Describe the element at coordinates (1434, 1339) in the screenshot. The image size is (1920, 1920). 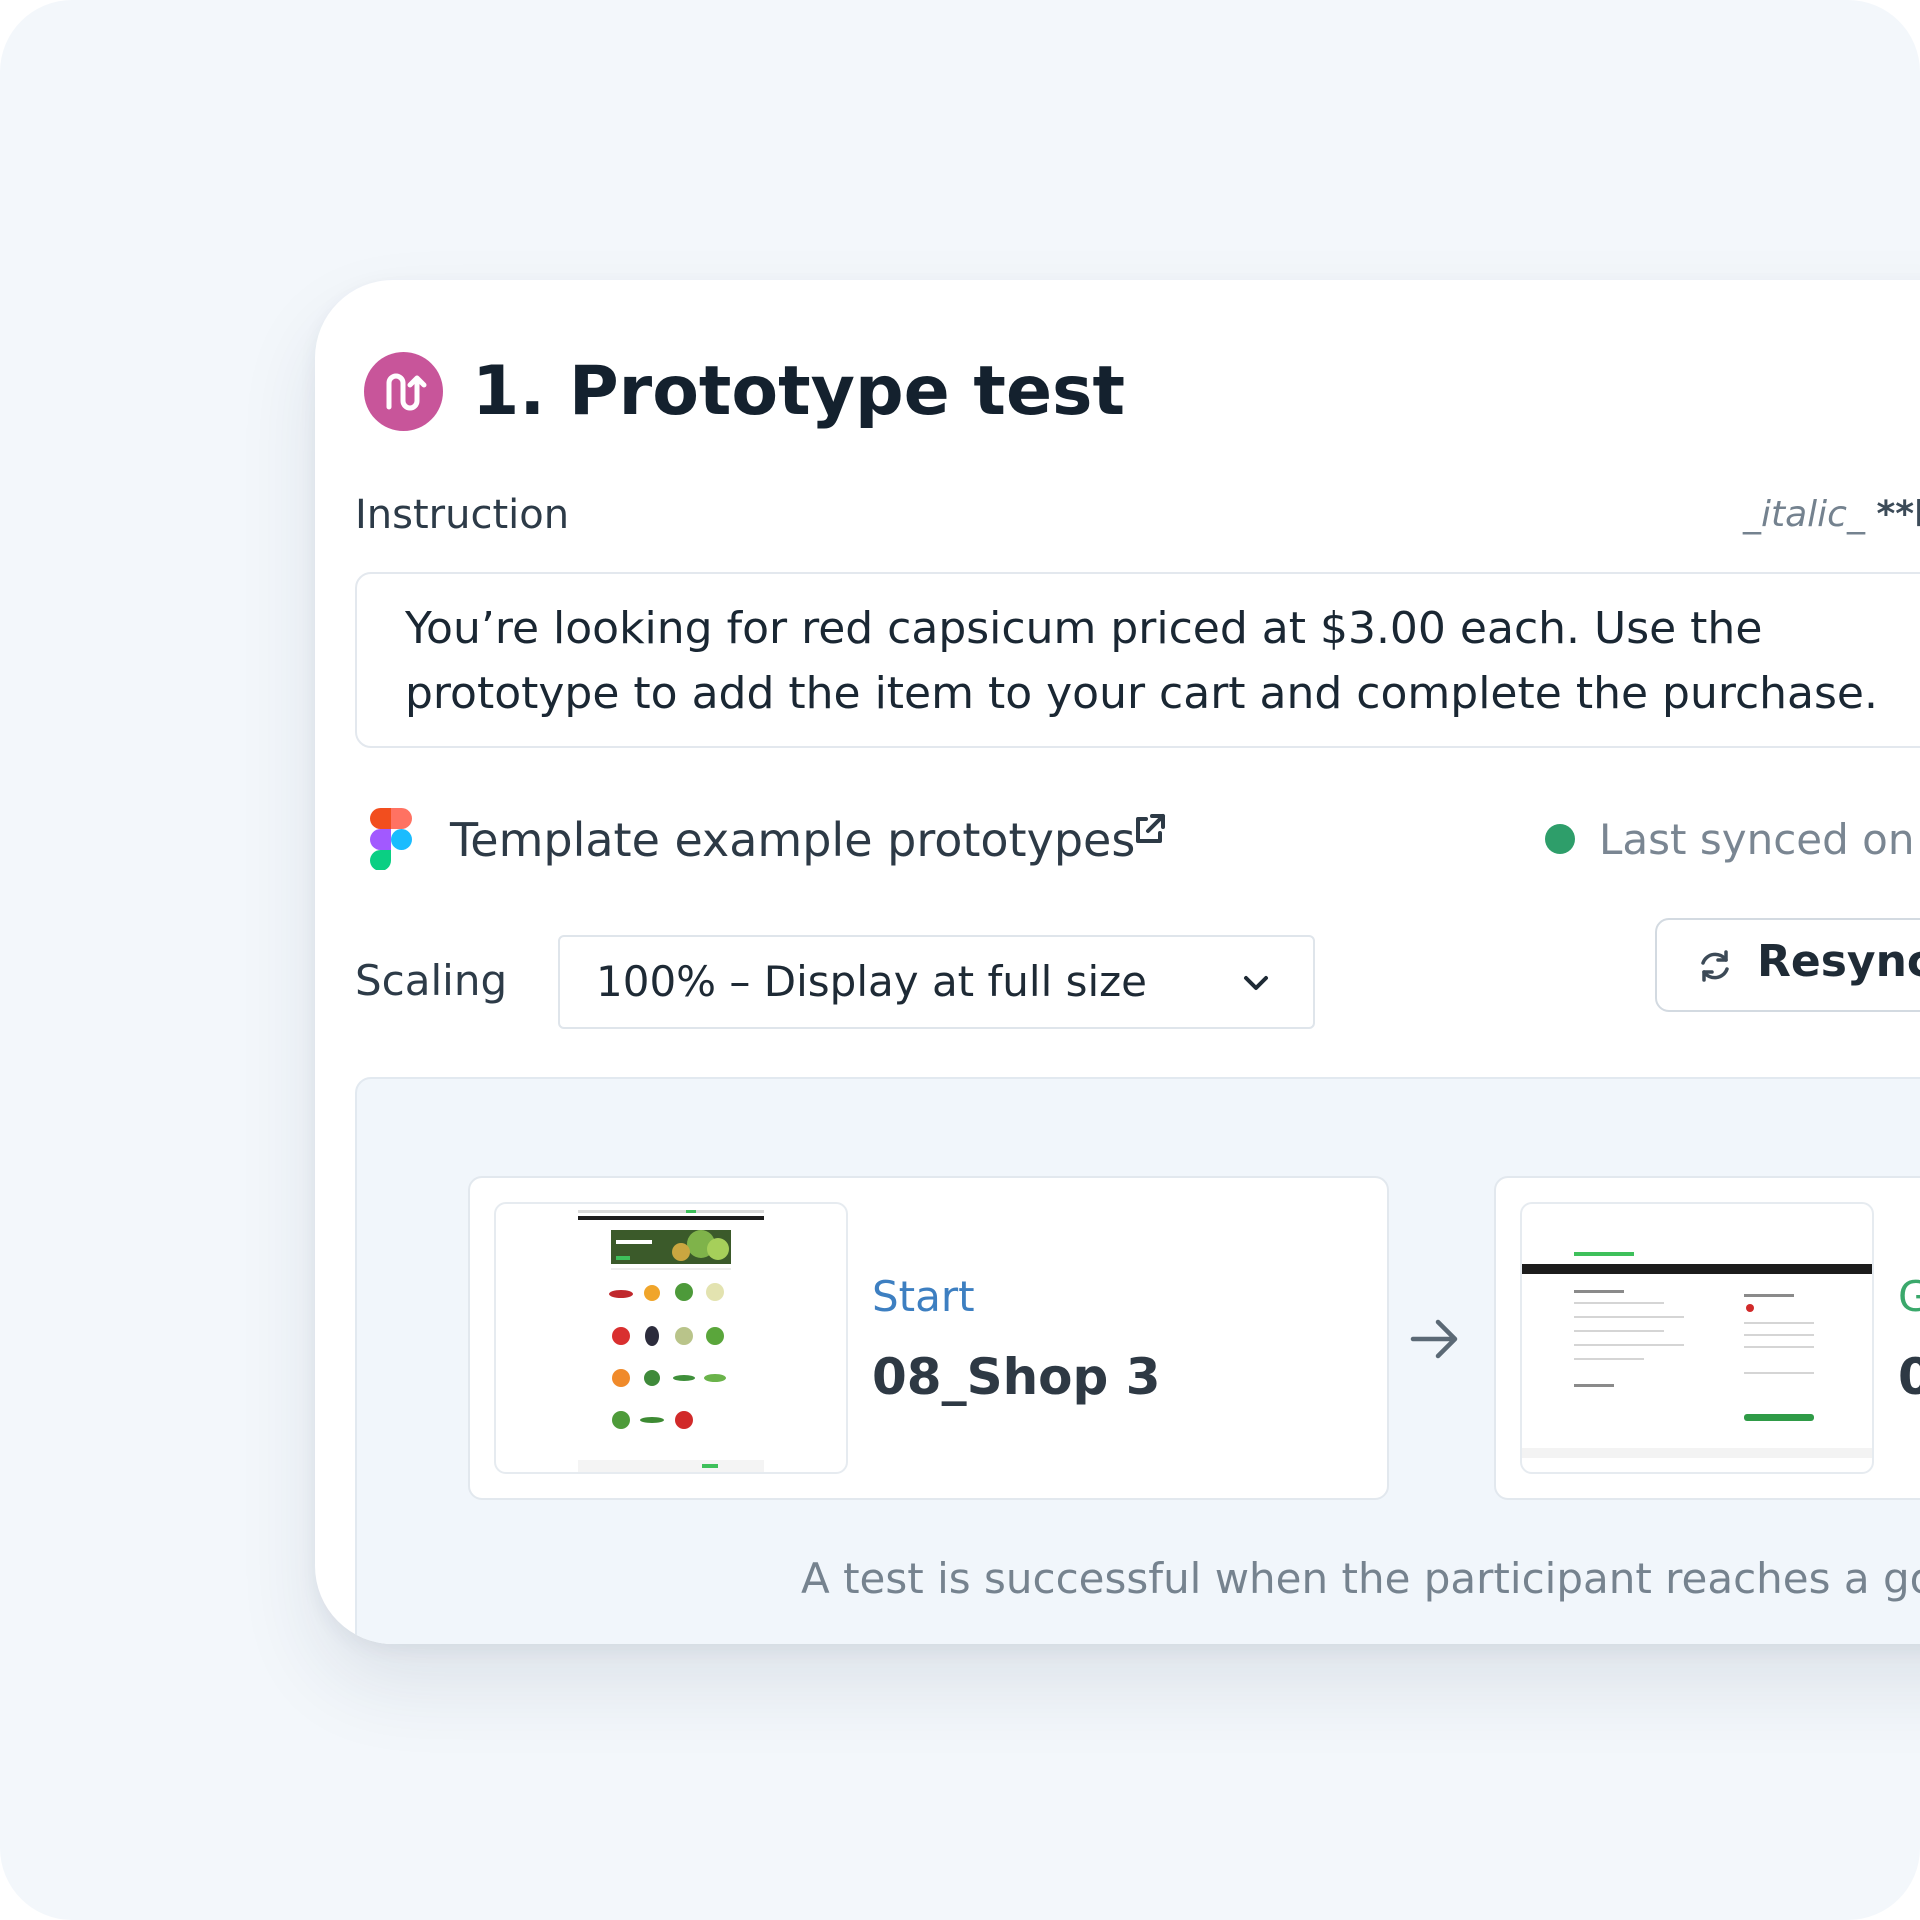
I see `arrow-right-icon` at that location.